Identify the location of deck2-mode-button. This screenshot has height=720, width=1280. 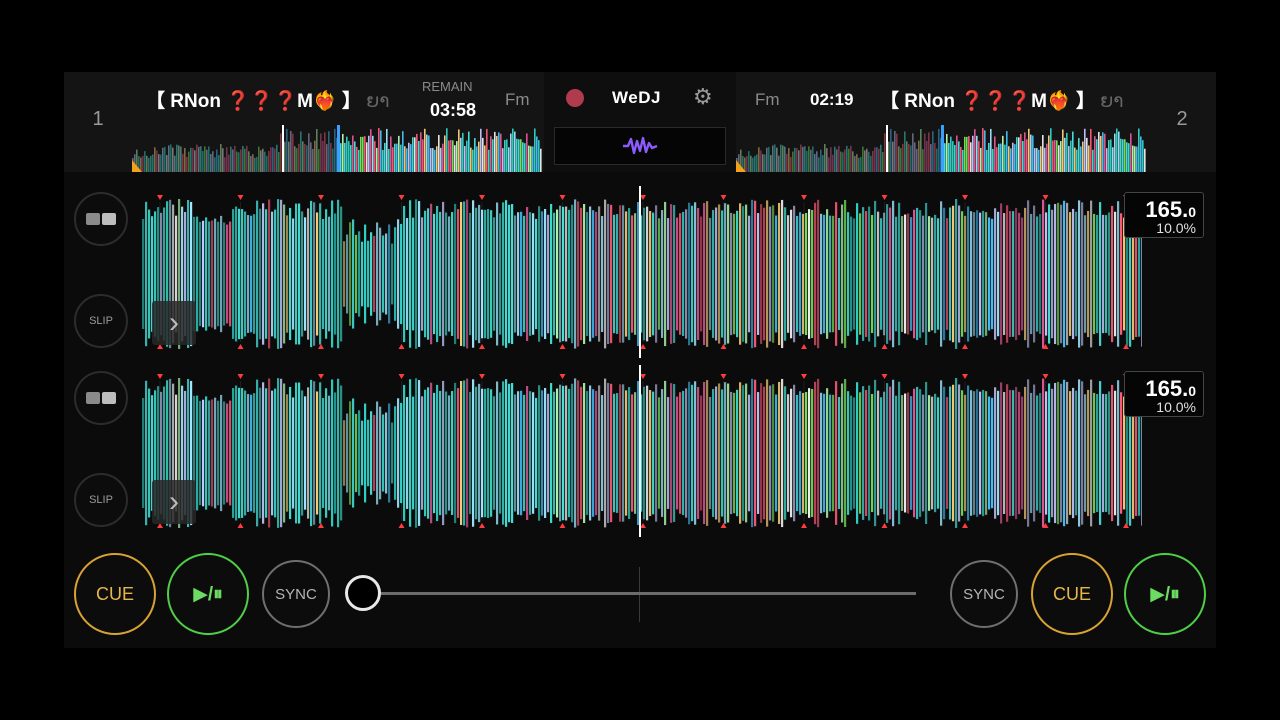
(101, 398).